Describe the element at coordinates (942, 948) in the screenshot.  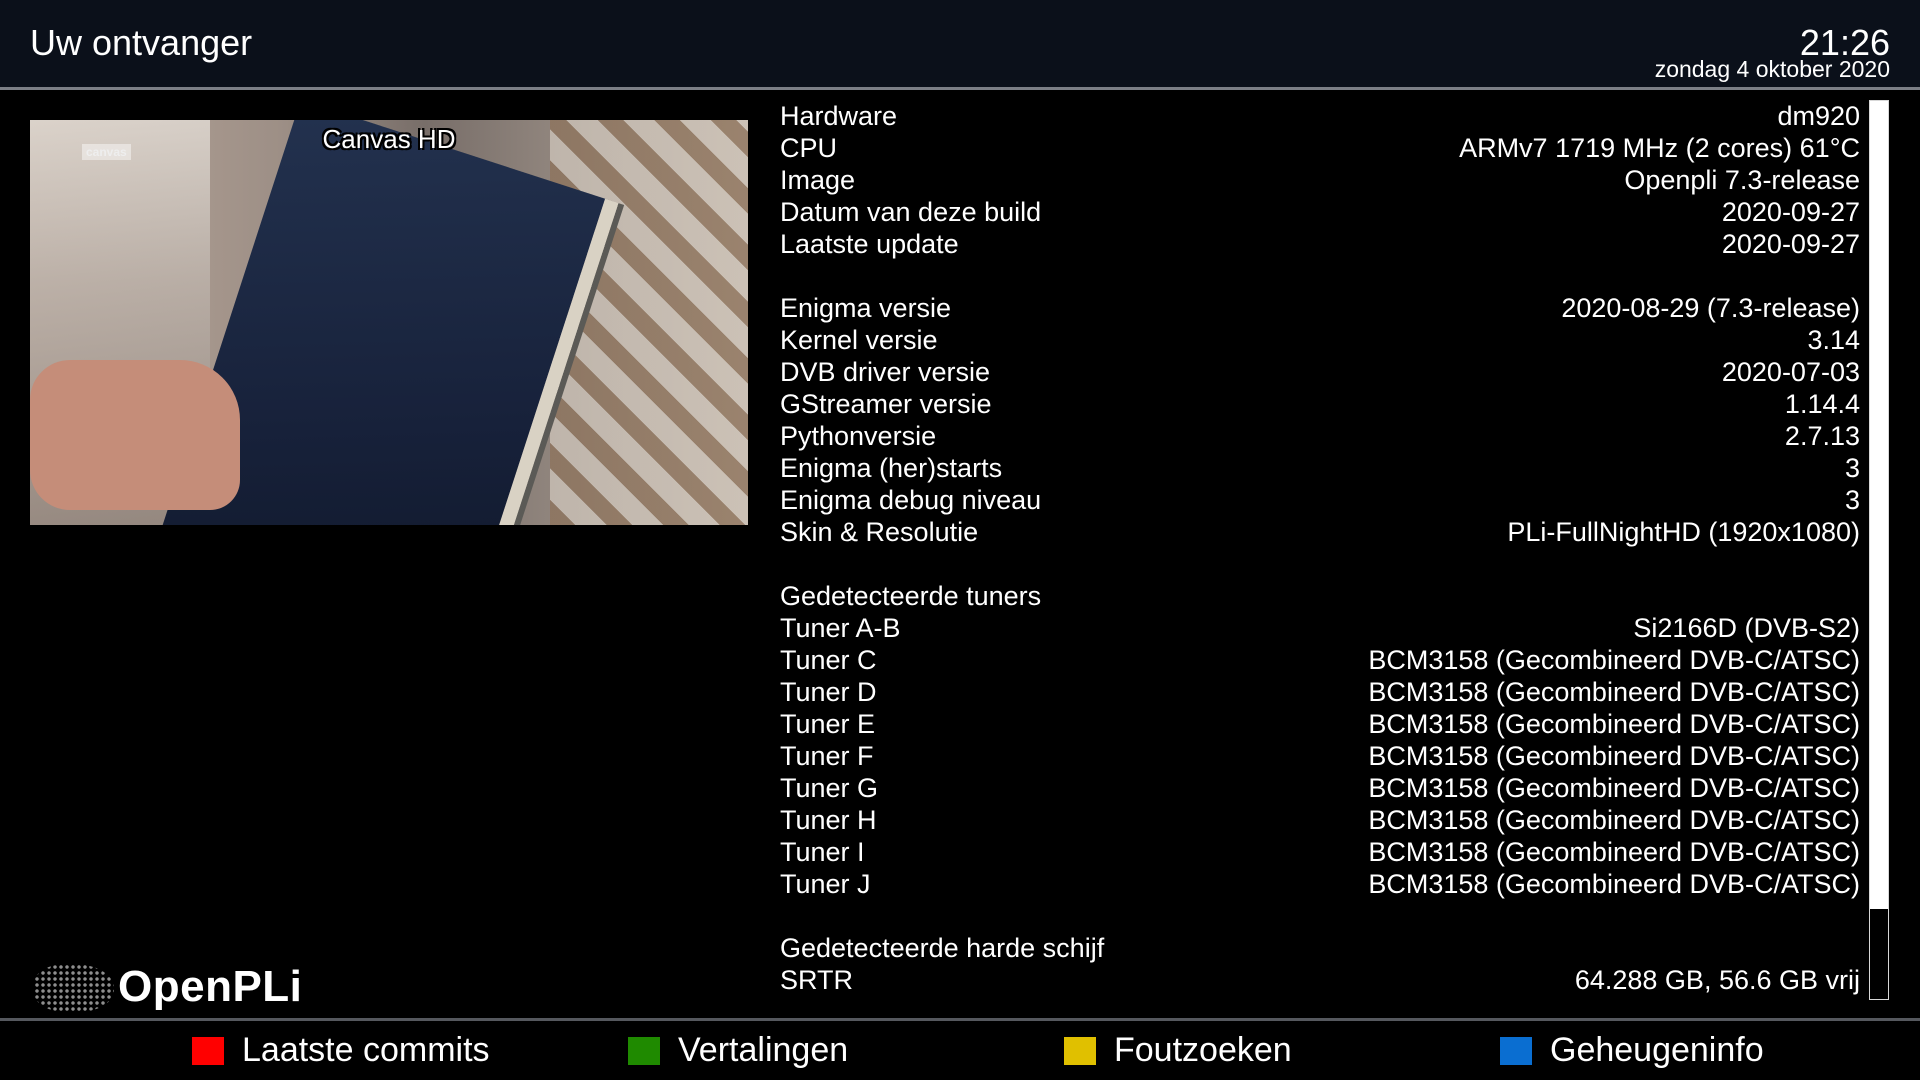
I see `info-label: Gedetecteerde harde schijf` at that location.